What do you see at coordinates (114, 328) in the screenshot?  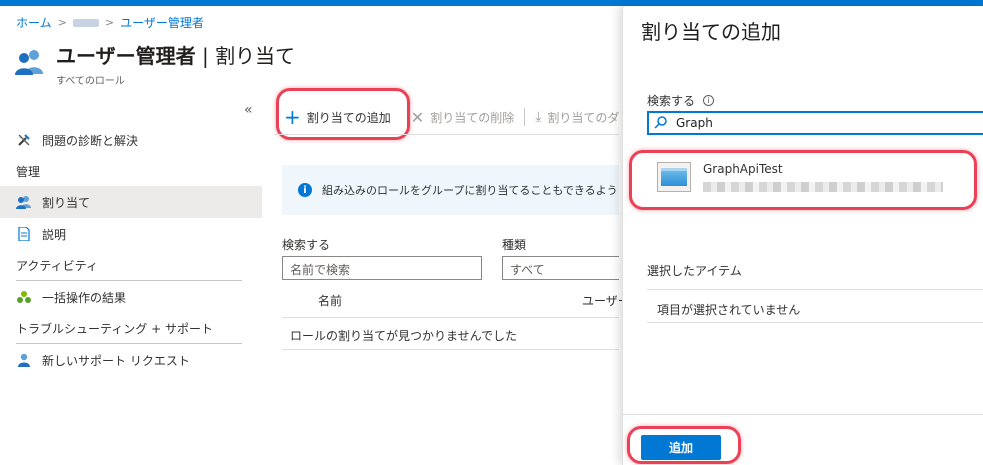 I see `sidebar-section-troubleshoot: トラブルシューティング + サポート` at bounding box center [114, 328].